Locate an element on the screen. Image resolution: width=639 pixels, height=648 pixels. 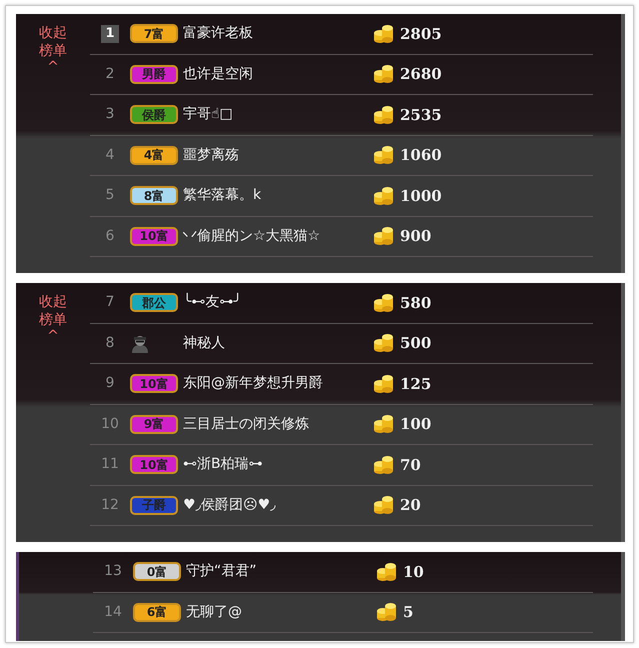
rank-badge: 7富 is located at coordinates (154, 34).